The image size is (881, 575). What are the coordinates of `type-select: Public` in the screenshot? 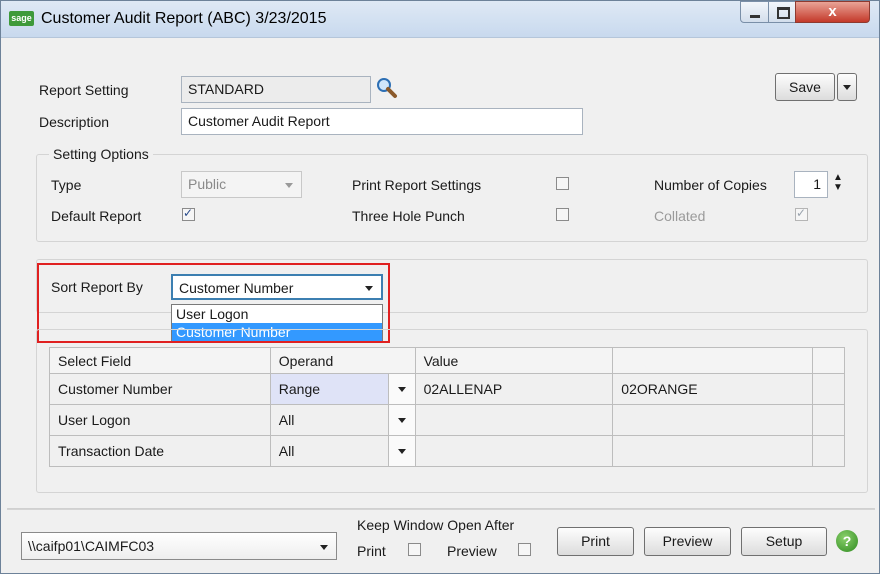 It's located at (241, 184).